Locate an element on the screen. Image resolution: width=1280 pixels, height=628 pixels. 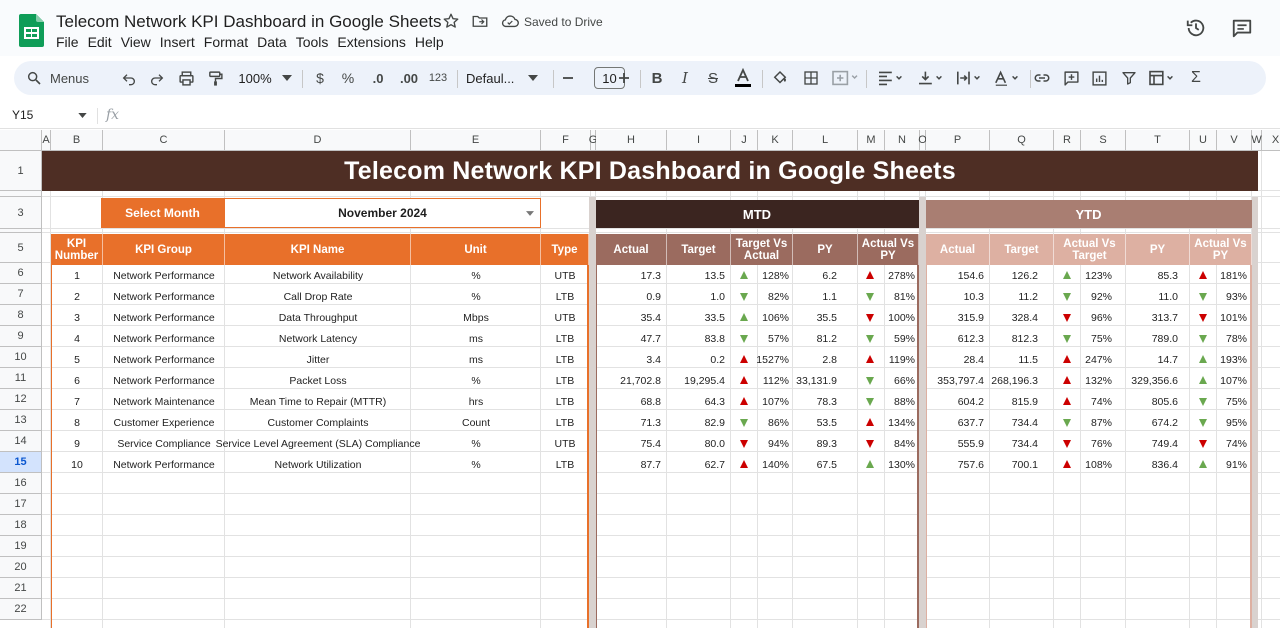
row-header: 1 is located at coordinates (21, 171).